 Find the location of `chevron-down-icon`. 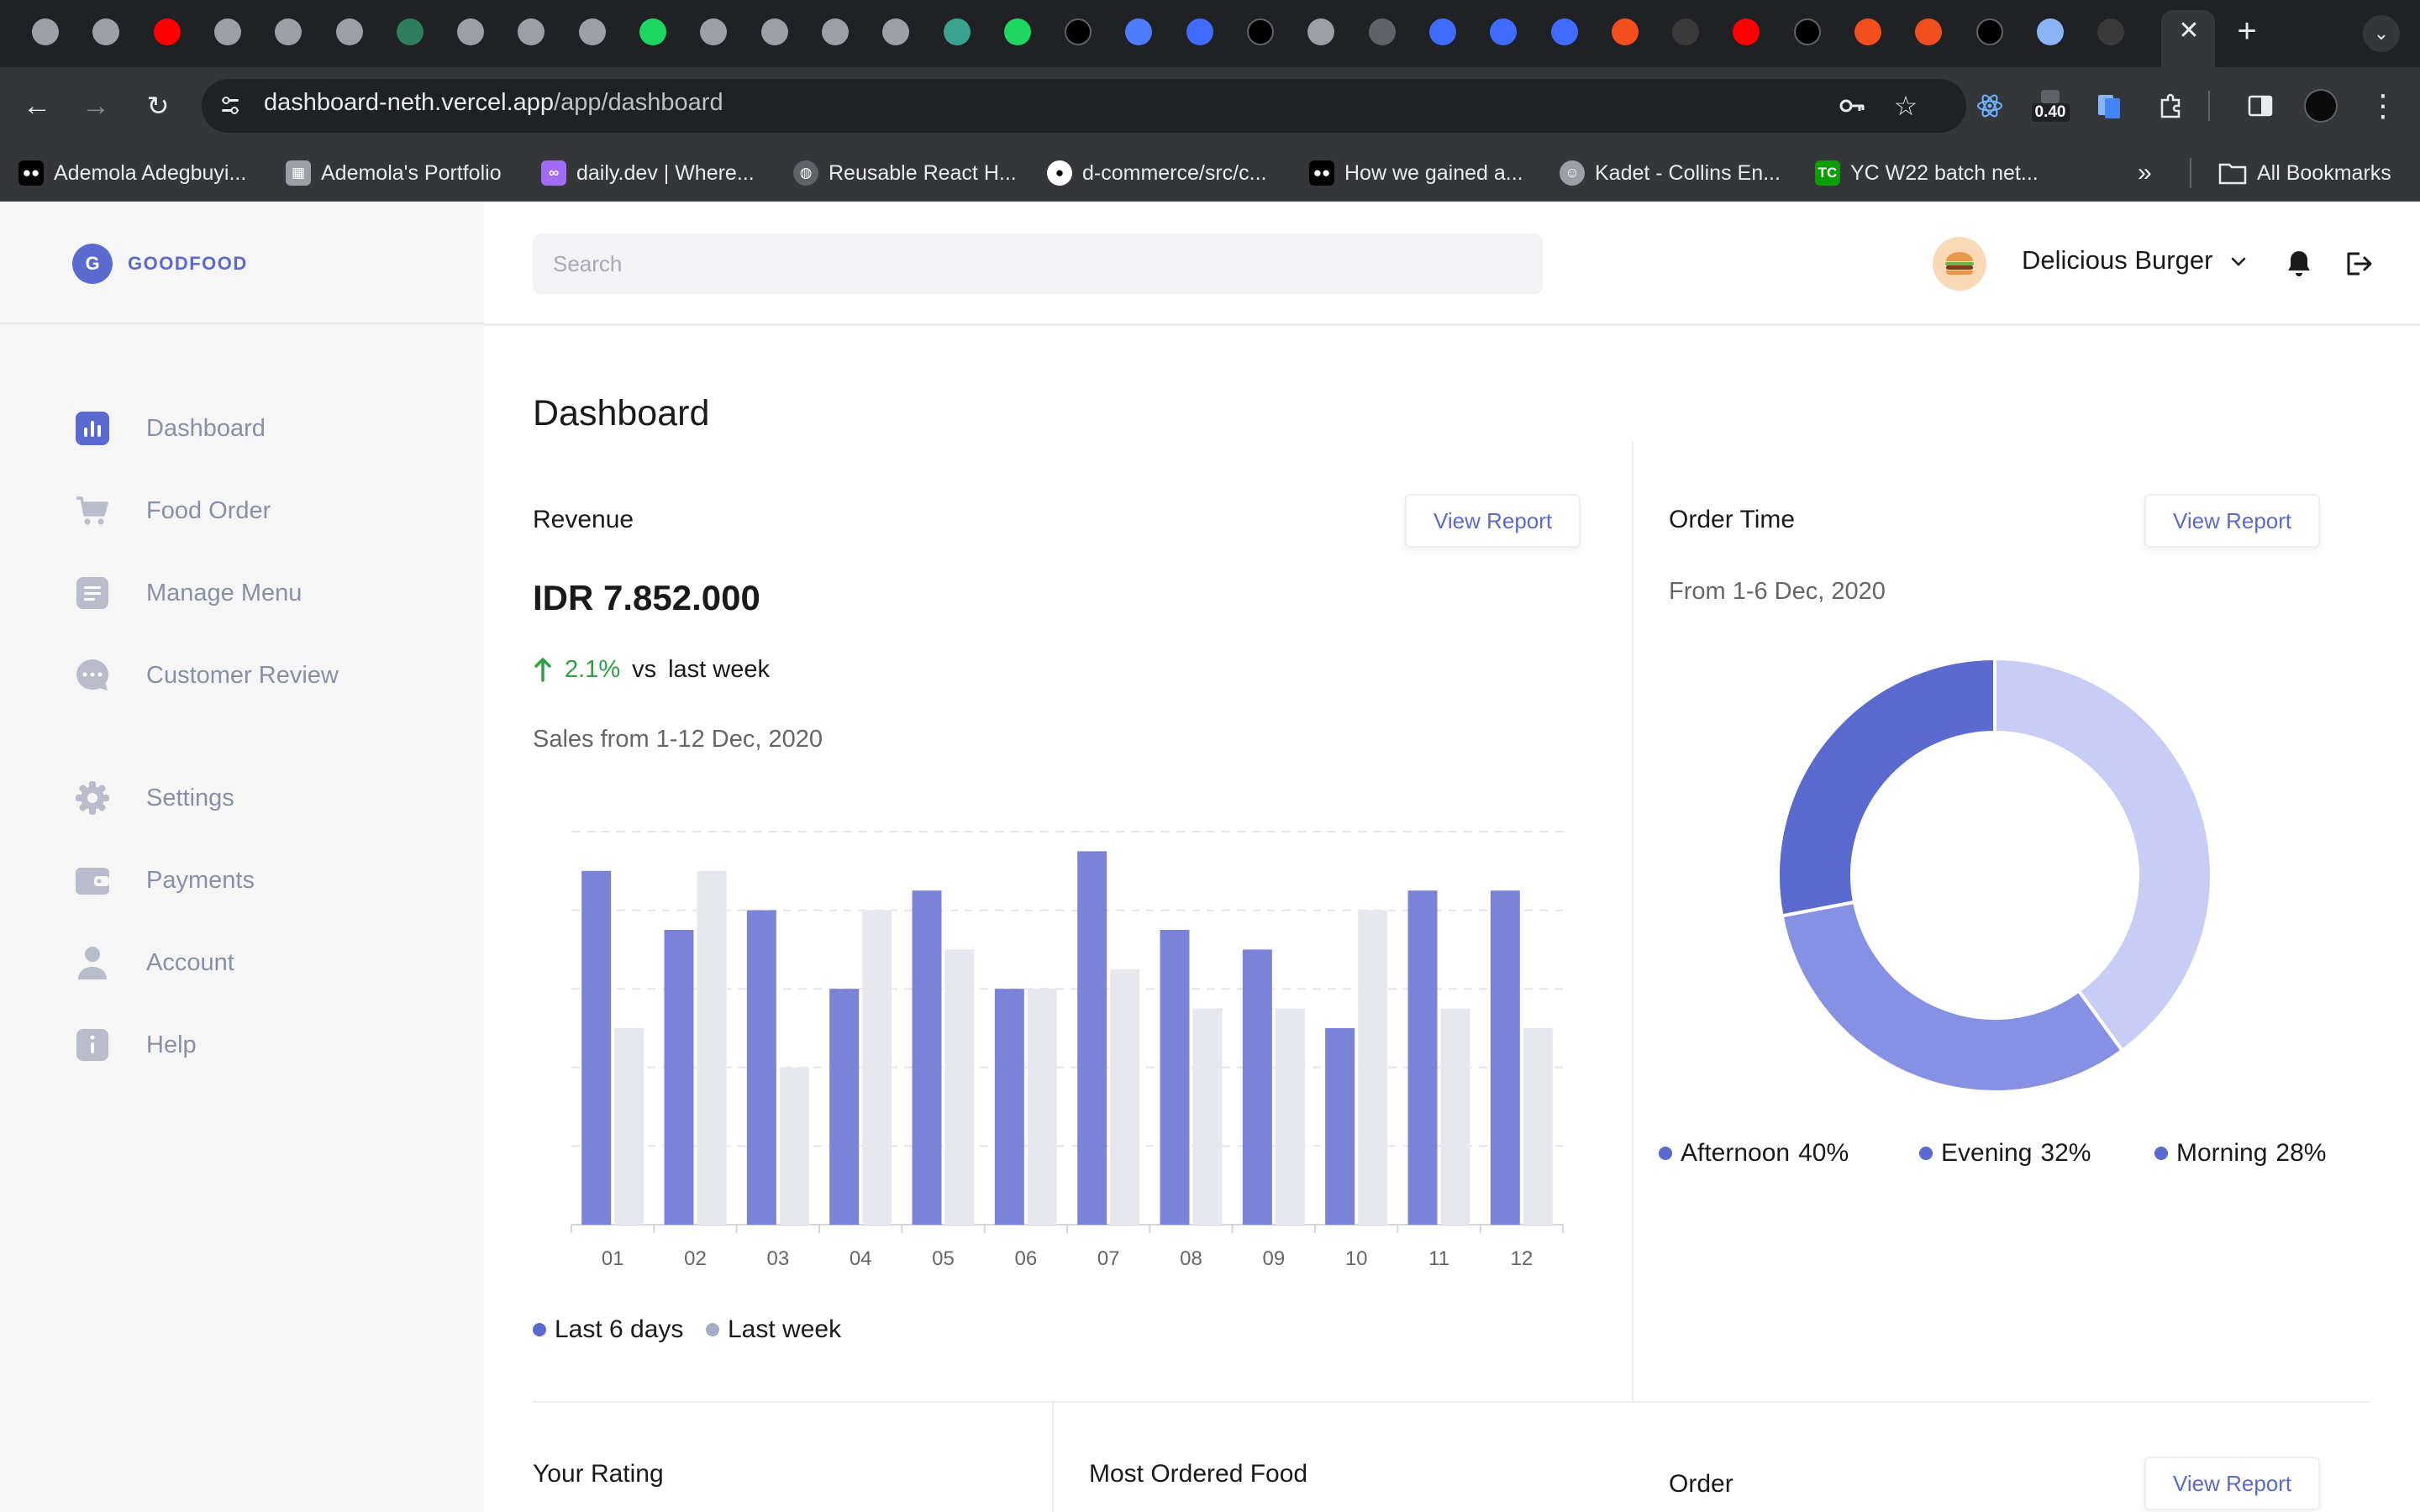

chevron-down-icon is located at coordinates (2238, 262).